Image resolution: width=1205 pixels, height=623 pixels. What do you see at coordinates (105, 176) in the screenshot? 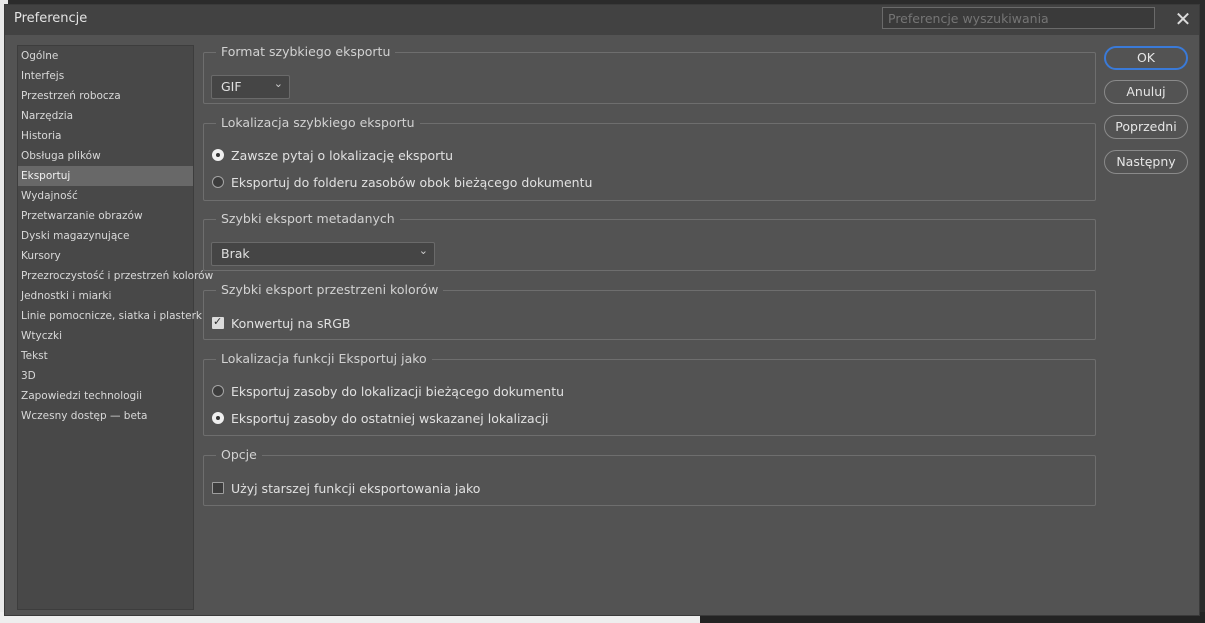
I see `sidebar-item-eksportuj: Eksportuj` at bounding box center [105, 176].